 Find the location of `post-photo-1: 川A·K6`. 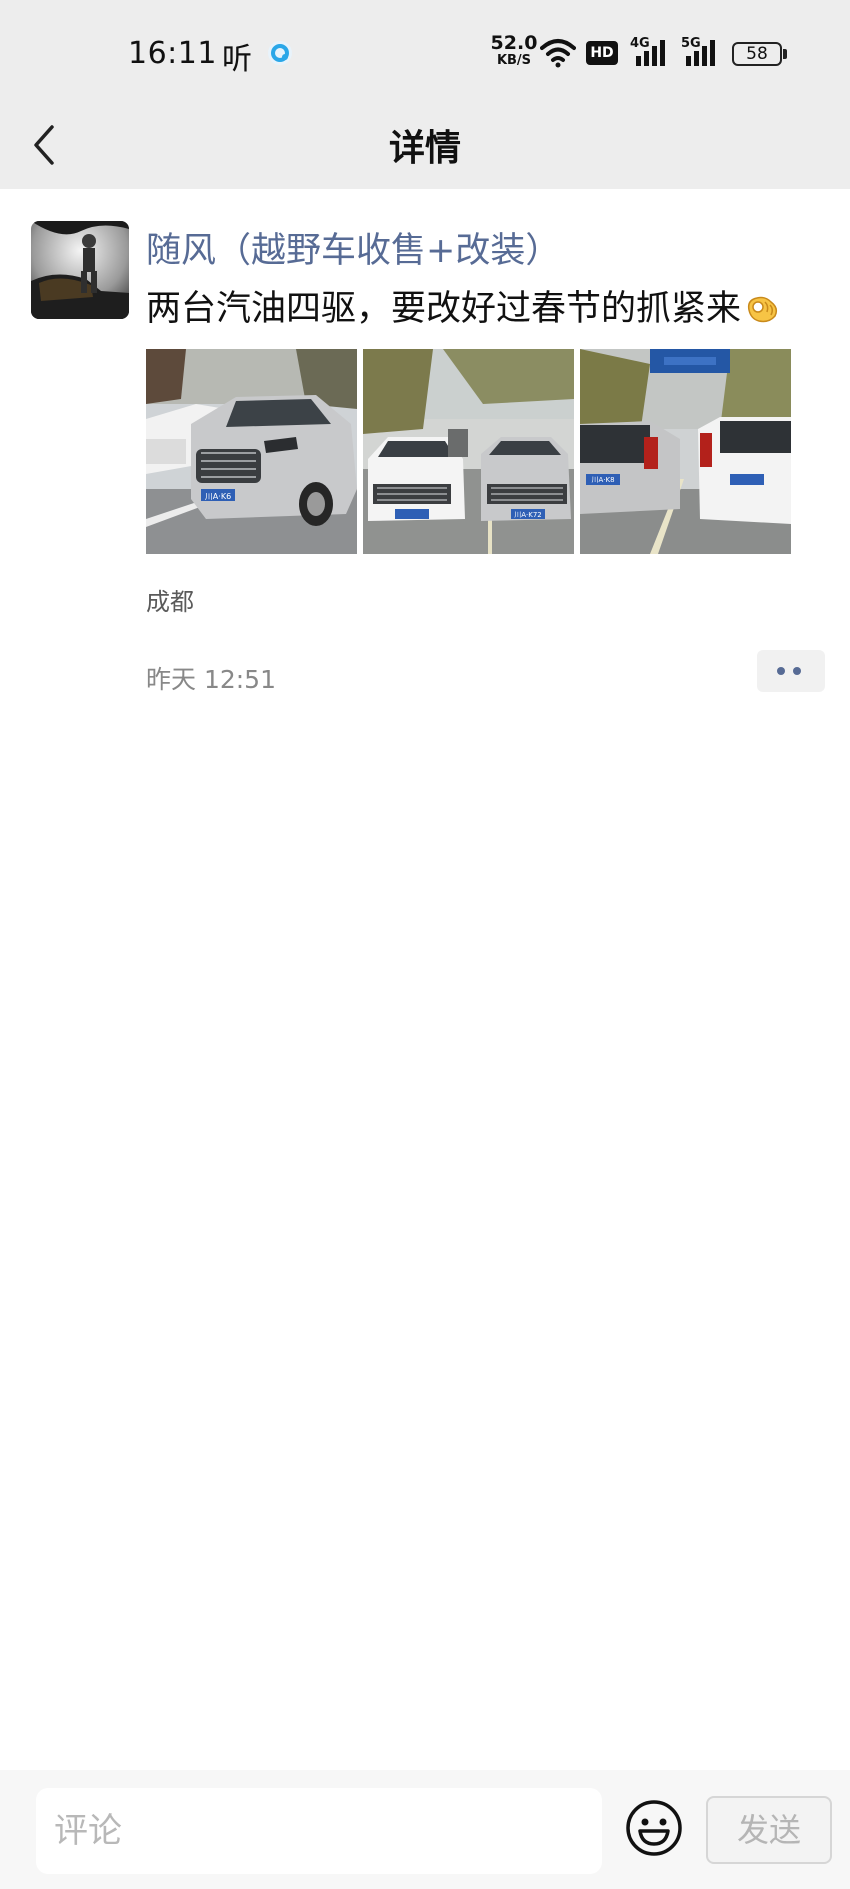

post-photo-1: 川A·K6 is located at coordinates (251, 451).